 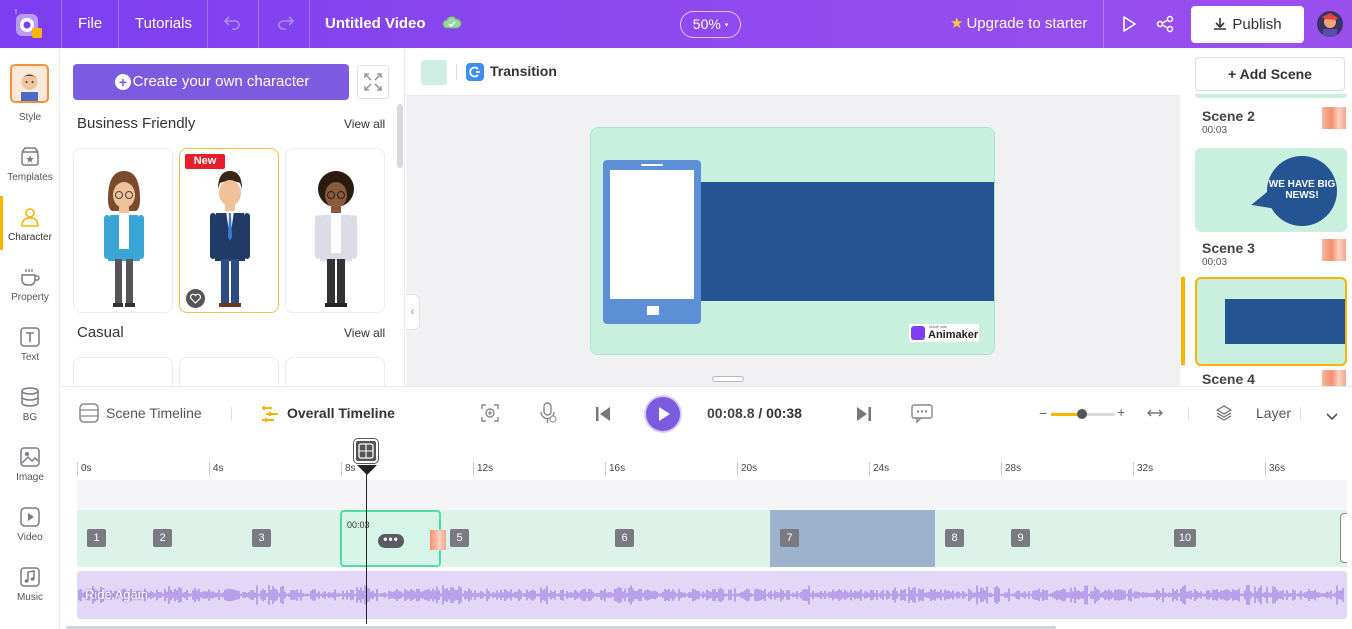 What do you see at coordinates (84, 469) in the screenshot?
I see `ruler-tick: 0s` at bounding box center [84, 469].